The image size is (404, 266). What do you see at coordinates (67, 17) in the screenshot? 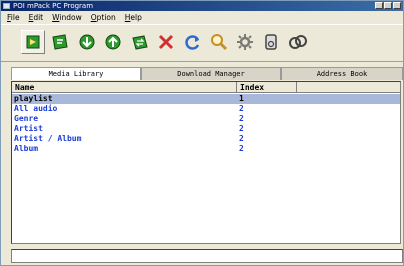
I see `menu-window: Window` at bounding box center [67, 17].